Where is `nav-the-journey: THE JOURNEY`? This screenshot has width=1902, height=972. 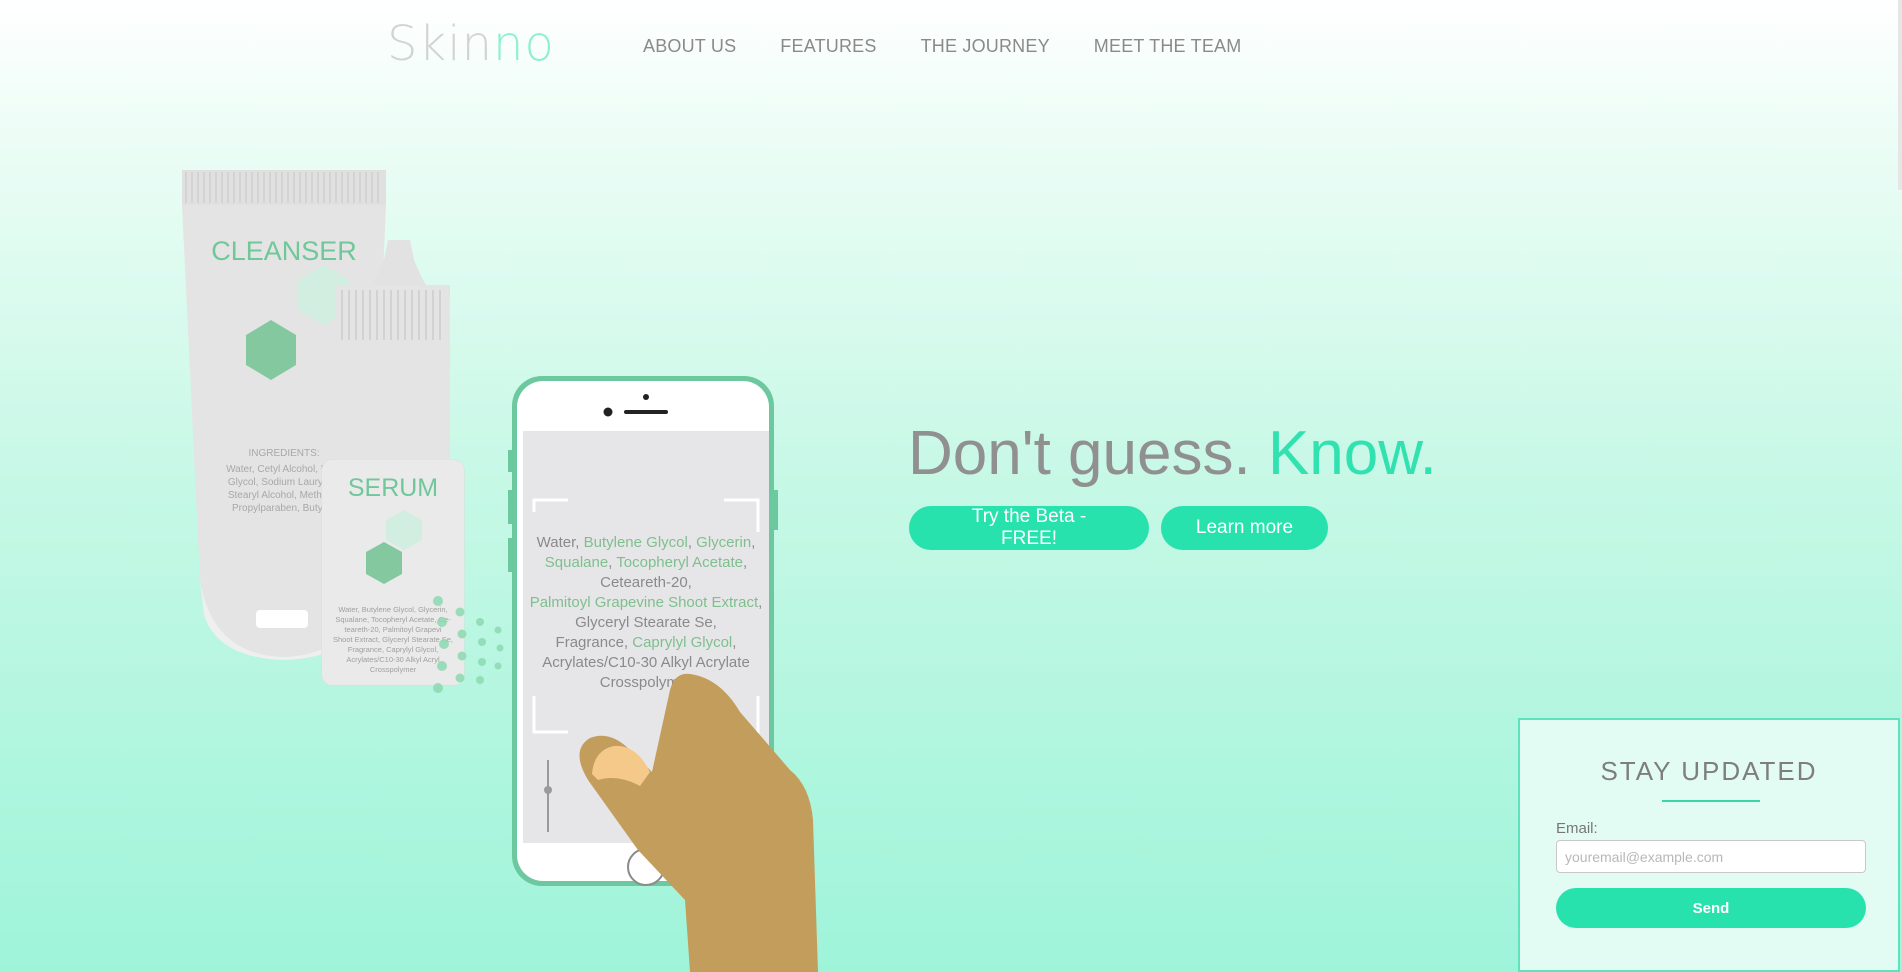 nav-the-journey: THE JOURNEY is located at coordinates (985, 46).